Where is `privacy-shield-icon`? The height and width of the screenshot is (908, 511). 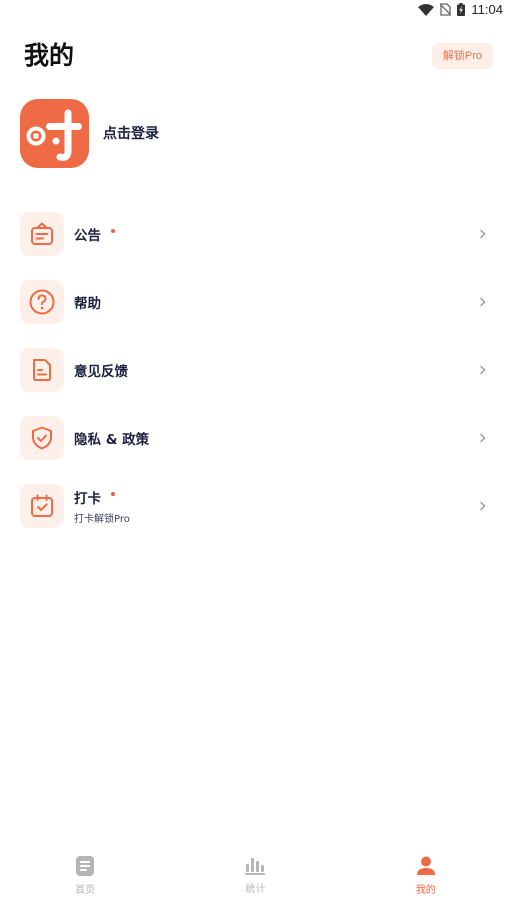
privacy-shield-icon is located at coordinates (42, 438).